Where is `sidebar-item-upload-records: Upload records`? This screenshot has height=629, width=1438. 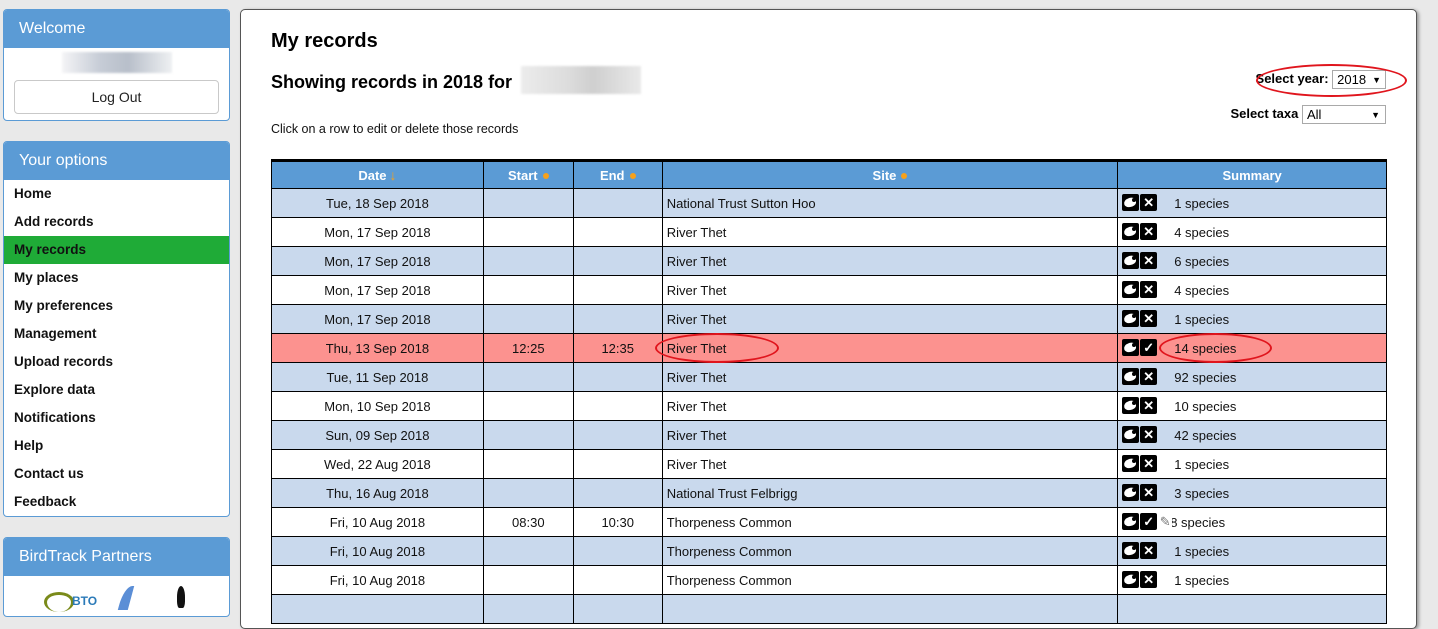 sidebar-item-upload-records: Upload records is located at coordinates (116, 362).